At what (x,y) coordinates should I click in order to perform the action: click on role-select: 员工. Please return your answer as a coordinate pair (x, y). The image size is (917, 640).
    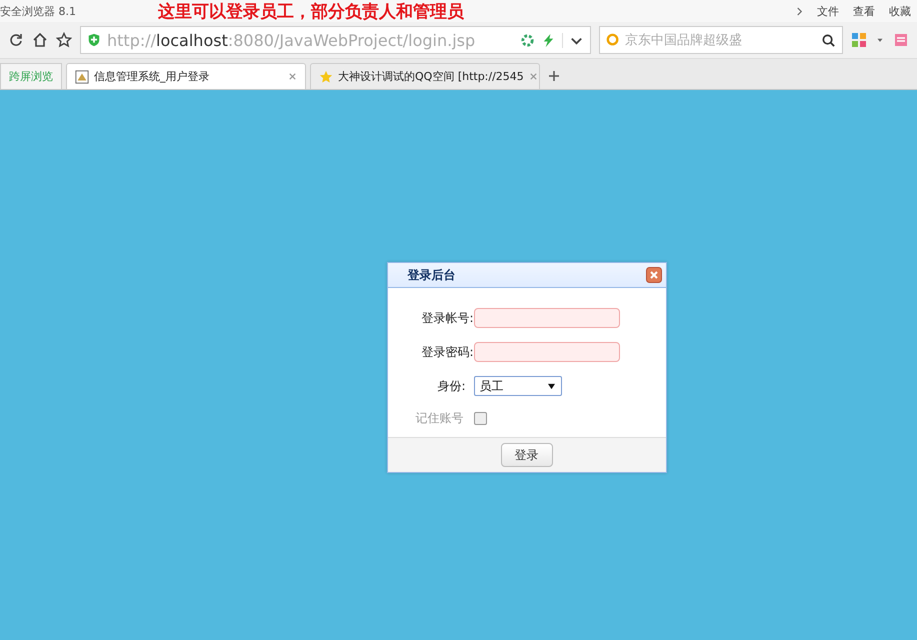
    Looking at the image, I should click on (518, 386).